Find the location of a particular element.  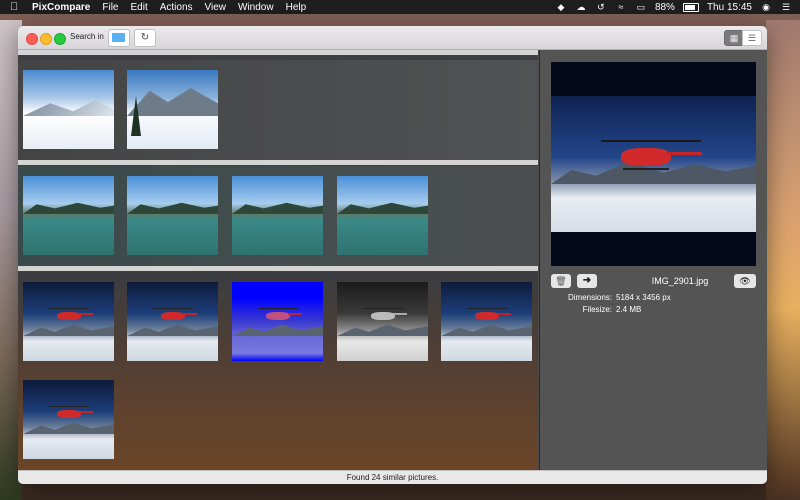

eye-icon: 👁 is located at coordinates (745, 281).